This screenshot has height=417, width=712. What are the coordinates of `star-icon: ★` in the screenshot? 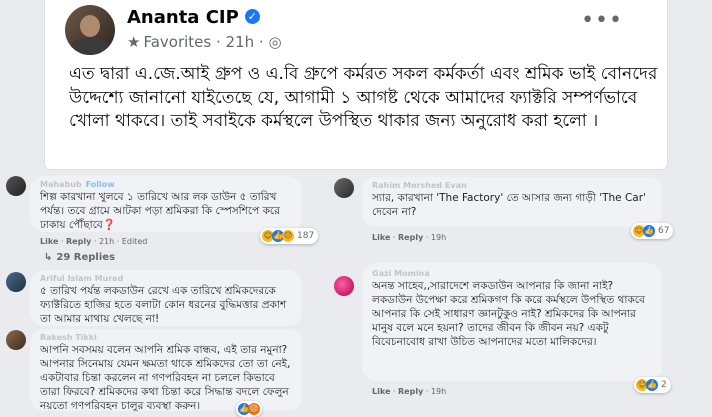 It's located at (134, 42).